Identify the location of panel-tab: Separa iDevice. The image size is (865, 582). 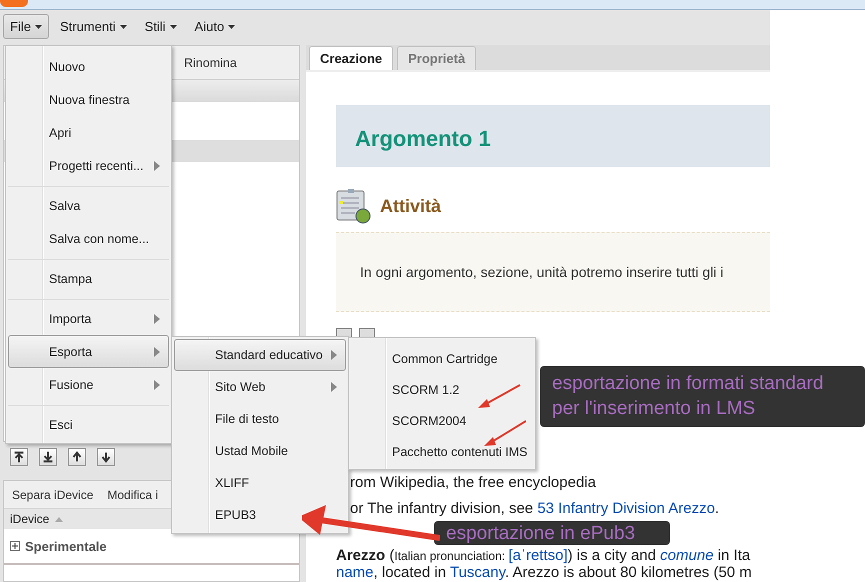
(53, 495).